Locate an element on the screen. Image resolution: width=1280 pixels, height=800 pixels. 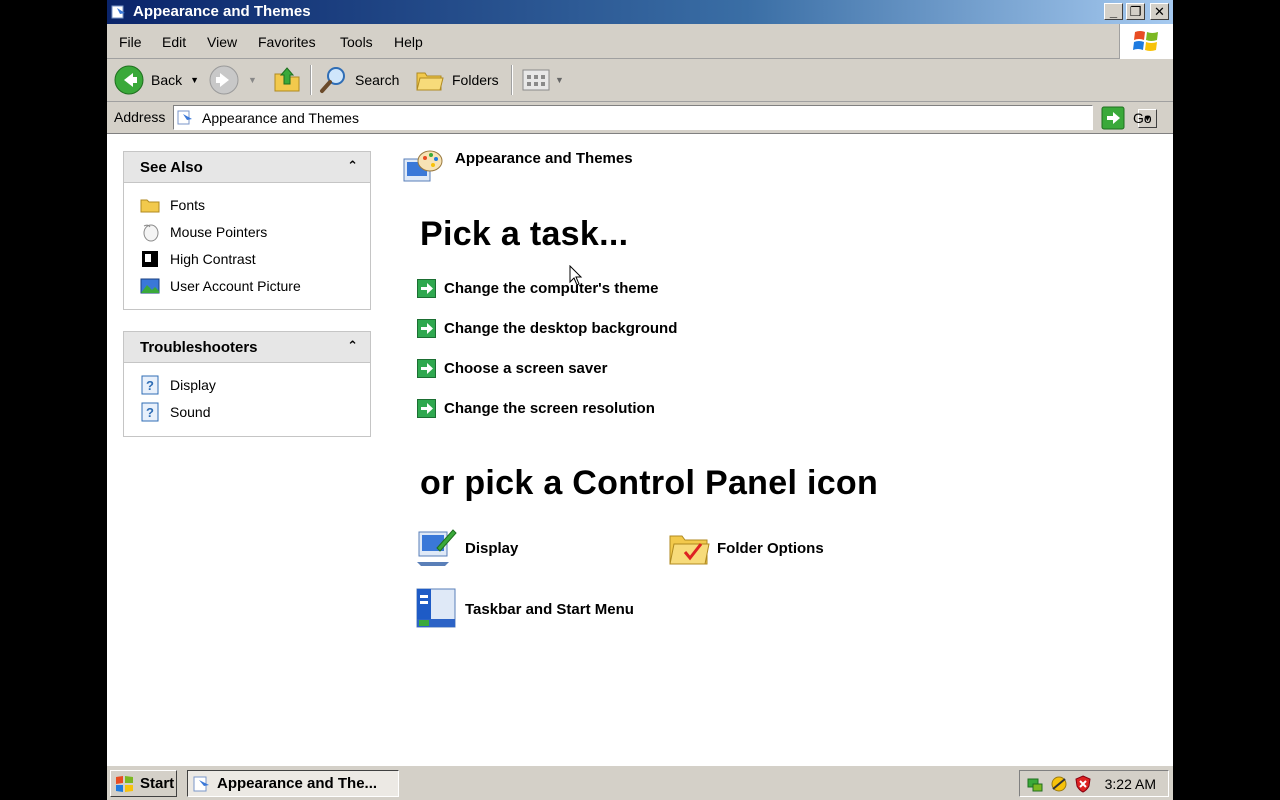
see-also-mouse-pointers: Mouse Pointers is located at coordinates (247, 231).